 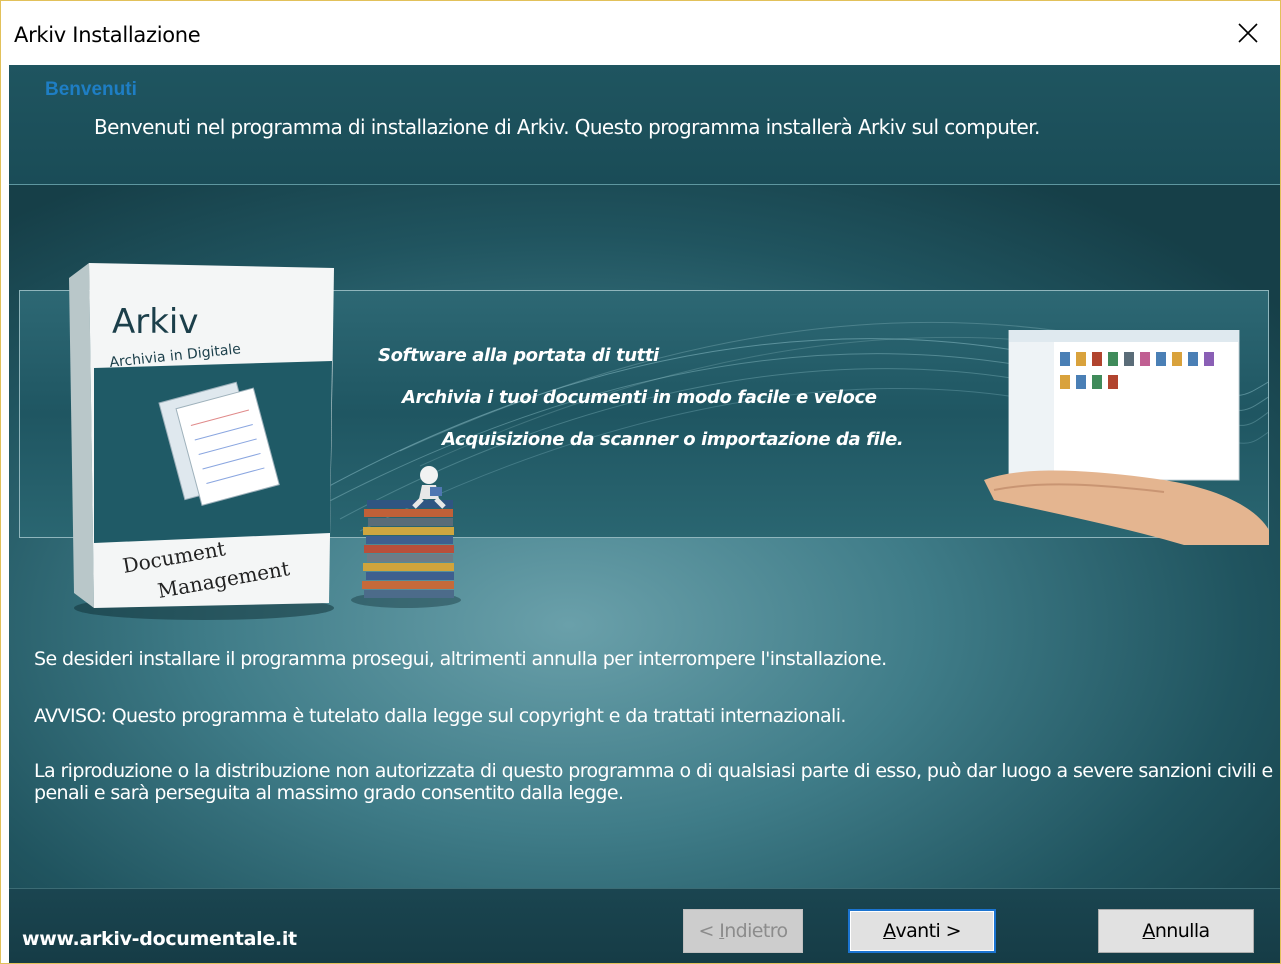 What do you see at coordinates (709, 931) in the screenshot?
I see `back-button-prefix: <` at bounding box center [709, 931].